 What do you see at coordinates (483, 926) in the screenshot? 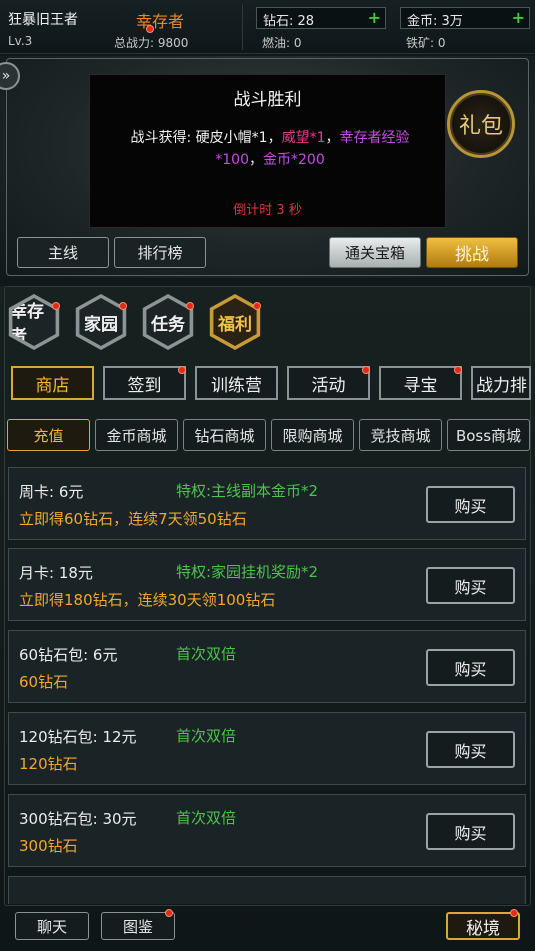
I see `secret-realm-button: 秘境` at bounding box center [483, 926].